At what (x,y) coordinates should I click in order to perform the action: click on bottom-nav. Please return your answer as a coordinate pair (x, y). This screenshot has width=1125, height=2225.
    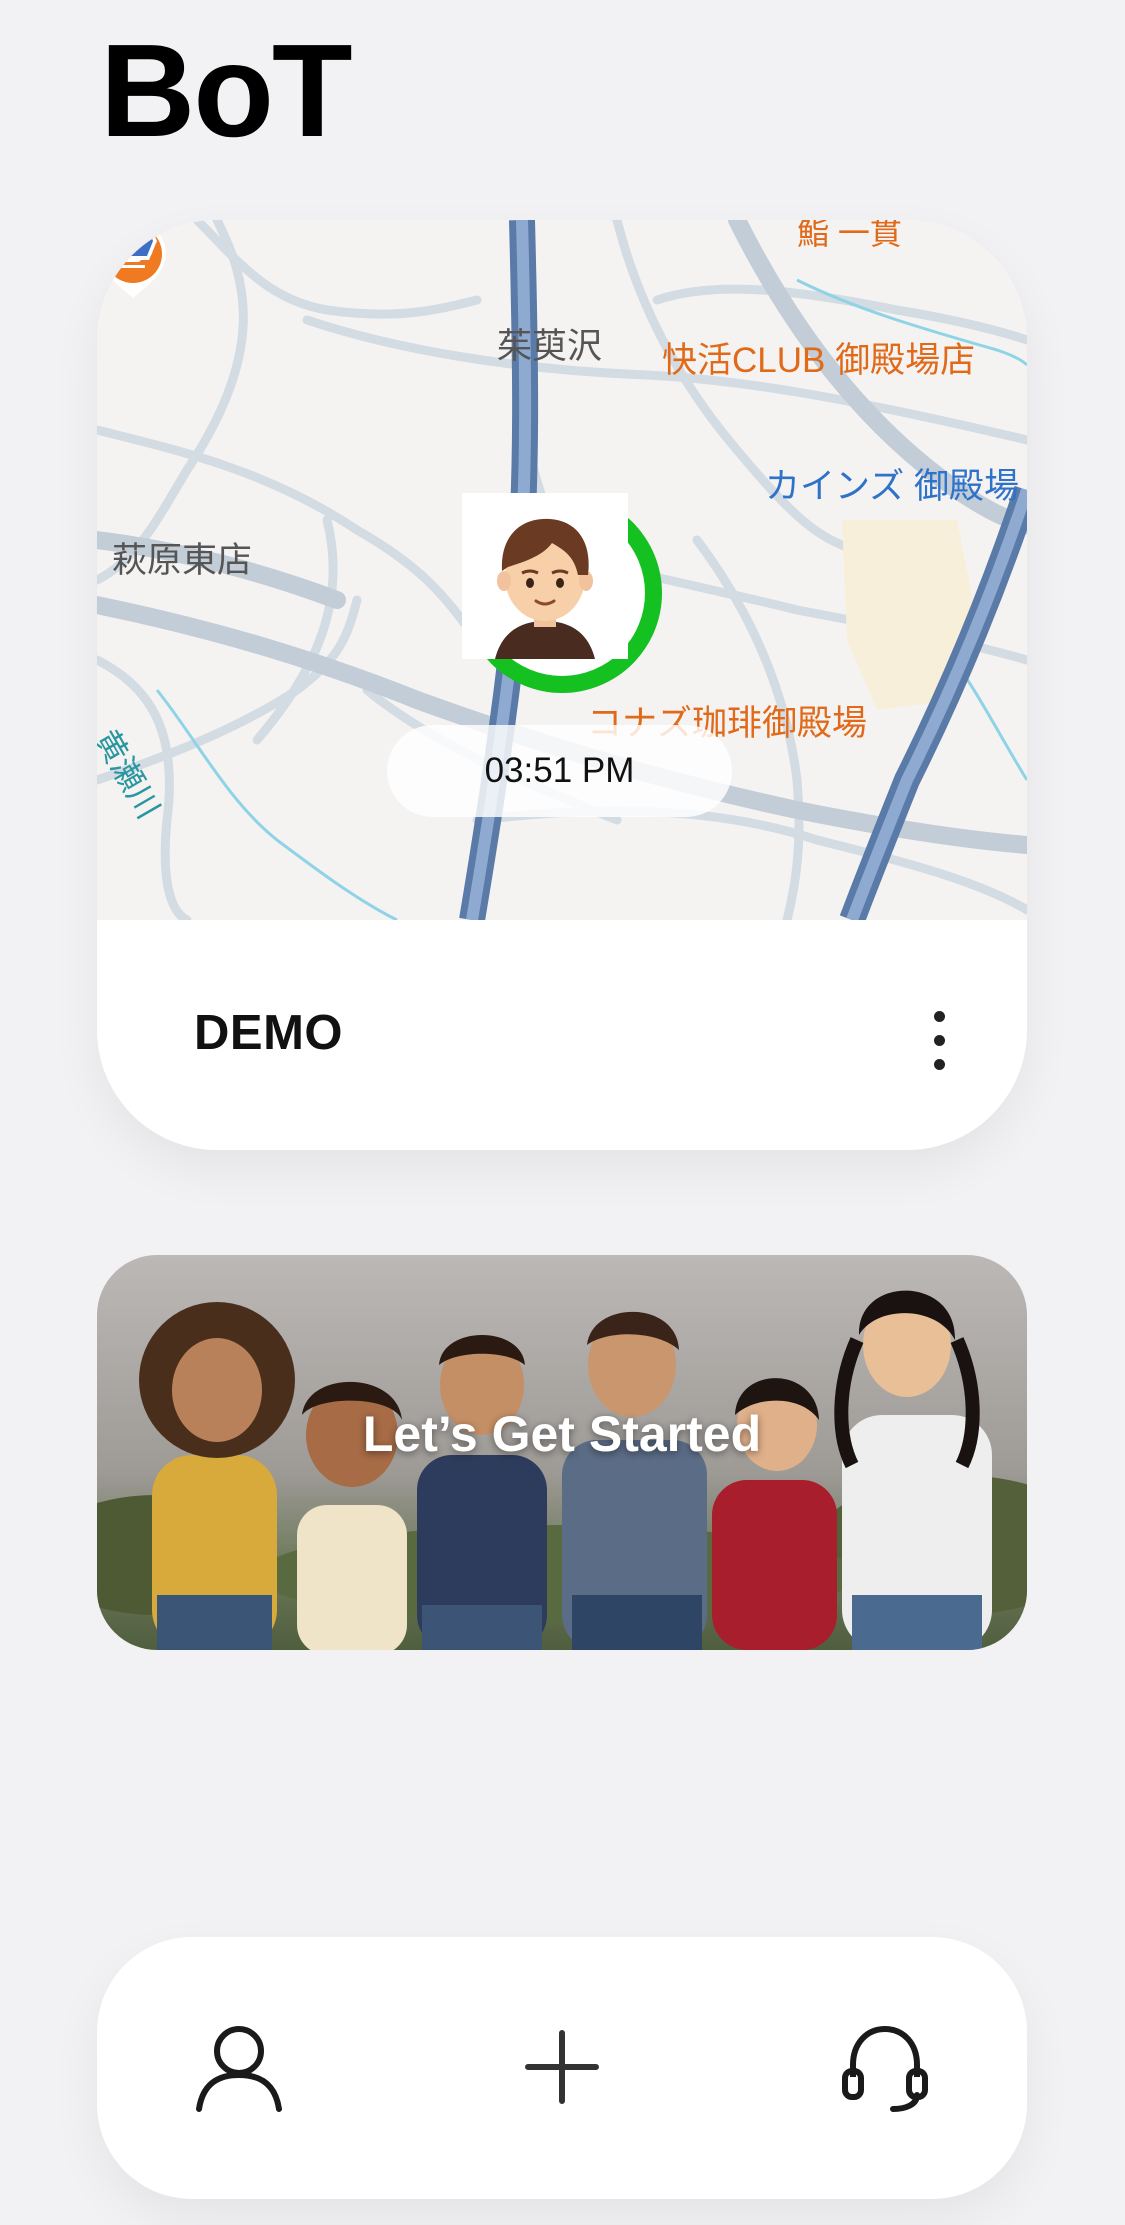
    Looking at the image, I should click on (562, 2068).